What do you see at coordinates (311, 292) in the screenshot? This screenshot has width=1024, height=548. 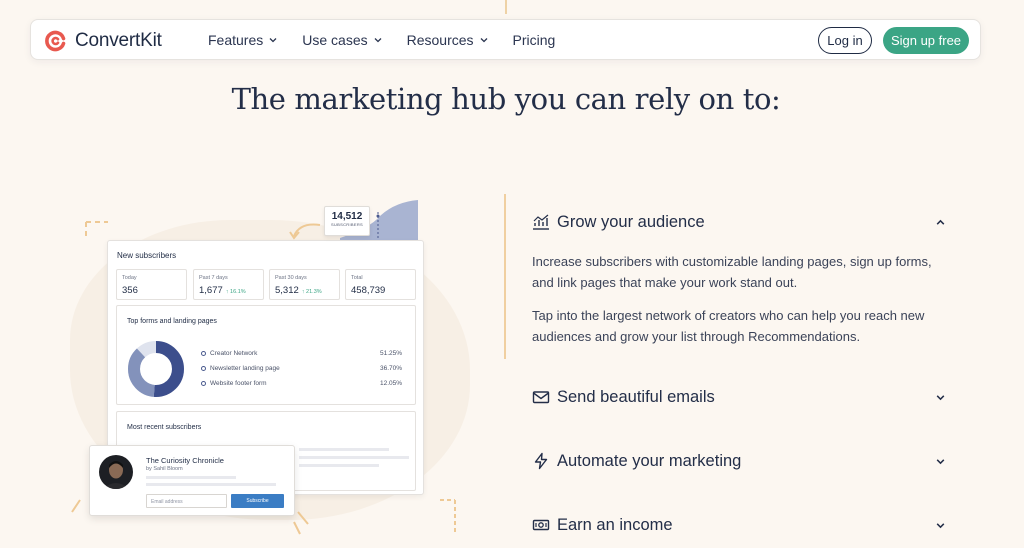 I see `stat-delta: ↑ 21.3%` at bounding box center [311, 292].